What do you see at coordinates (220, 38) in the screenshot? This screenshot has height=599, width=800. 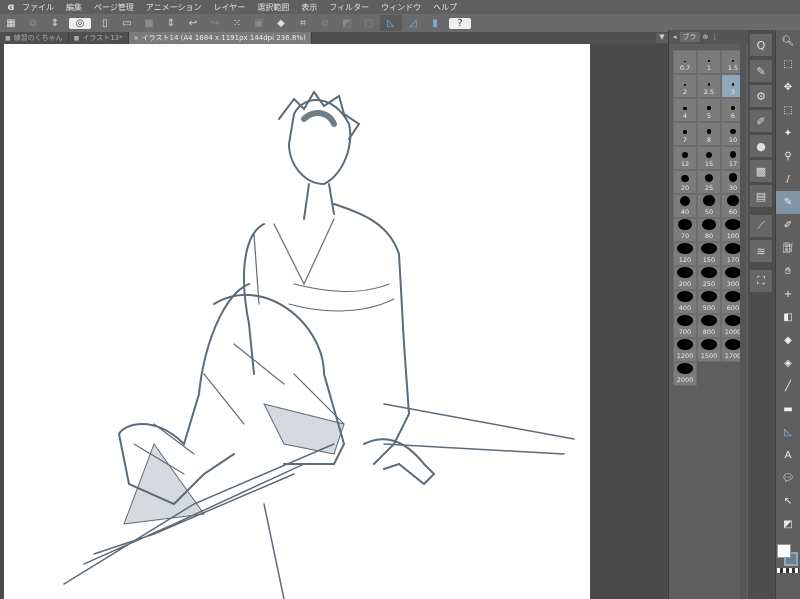 I see `tab-document-3: × イラスト14 (A4 1684 x 1191px 144dpi 236.8%)` at bounding box center [220, 38].